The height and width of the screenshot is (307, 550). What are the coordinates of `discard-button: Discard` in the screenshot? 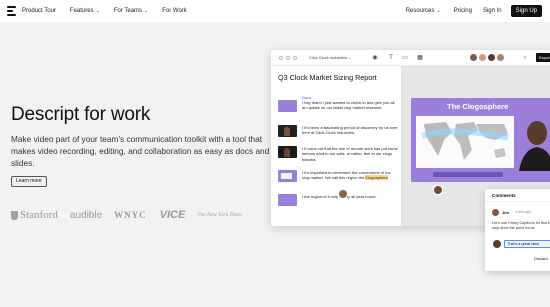 It's located at (541, 258).